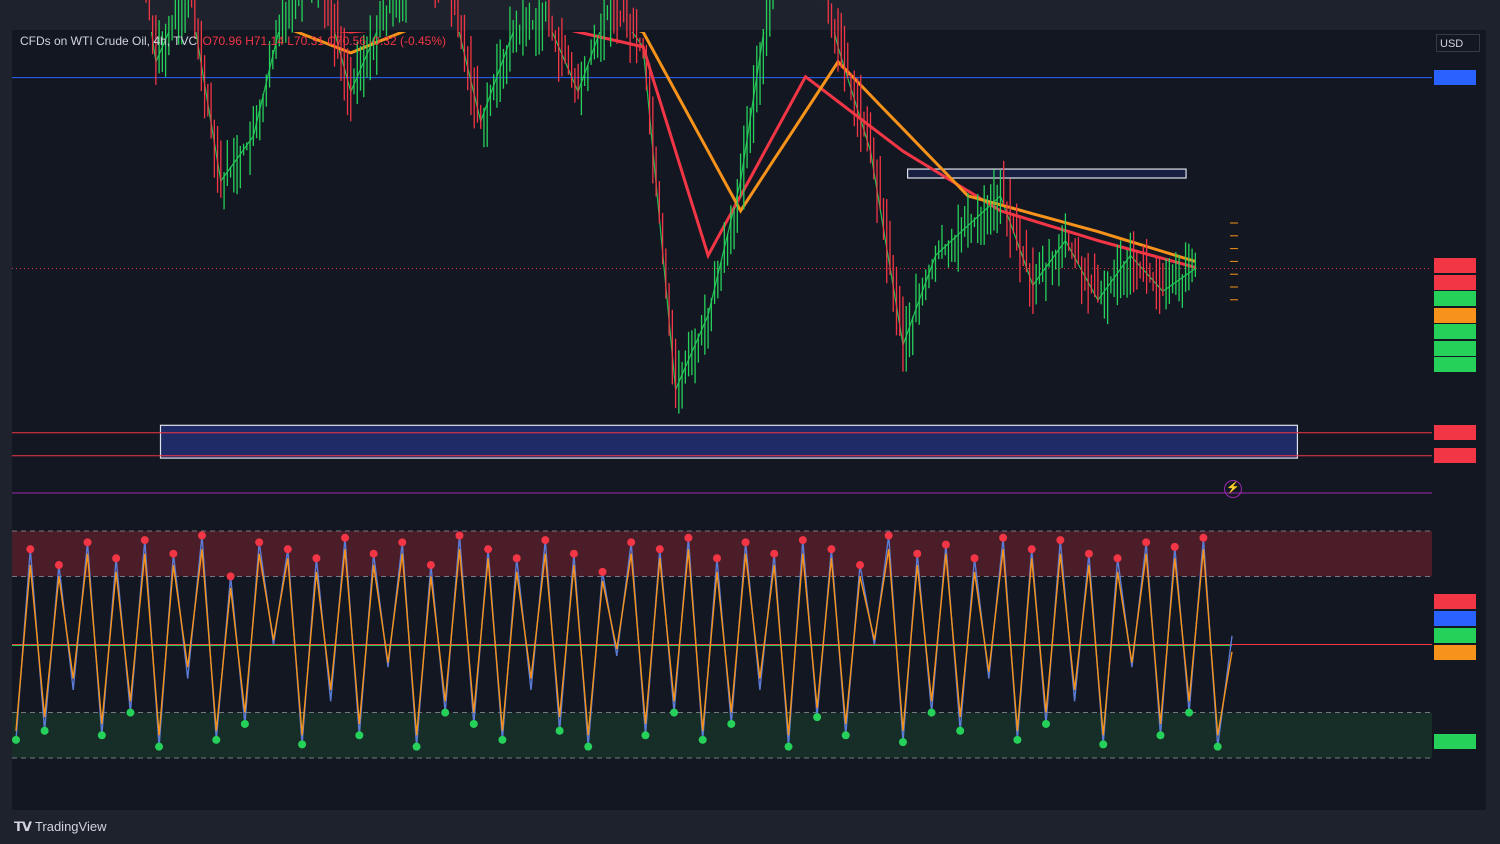  Describe the element at coordinates (722, 554) in the screenshot. I see `overbought-zone` at that location.